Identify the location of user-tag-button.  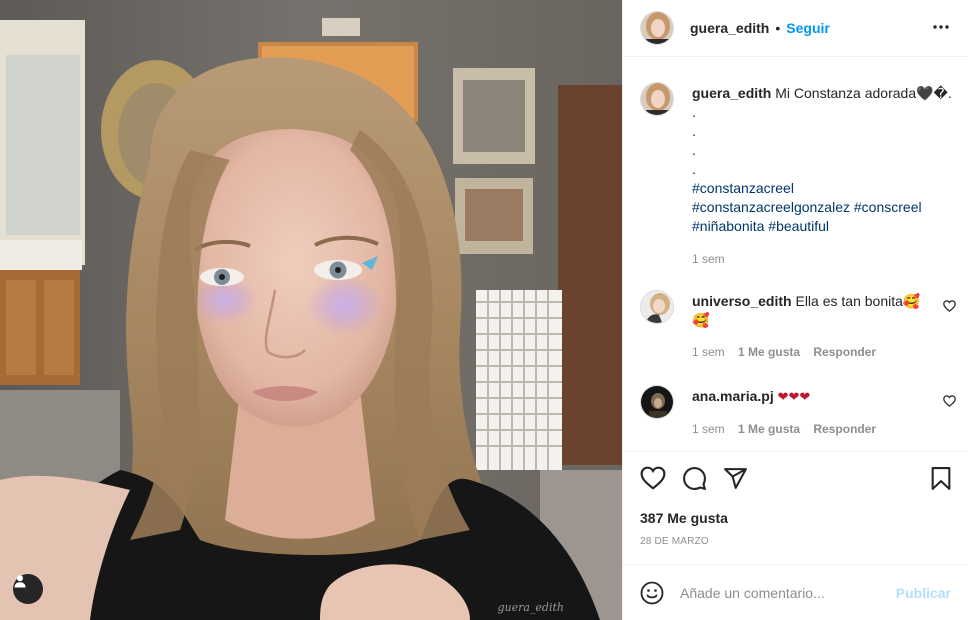
(28, 589).